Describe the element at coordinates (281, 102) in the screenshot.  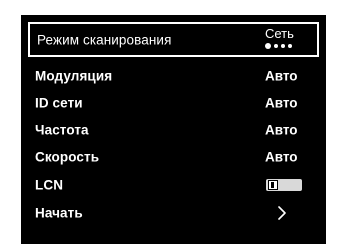
I see `network-id-value: Авто` at that location.